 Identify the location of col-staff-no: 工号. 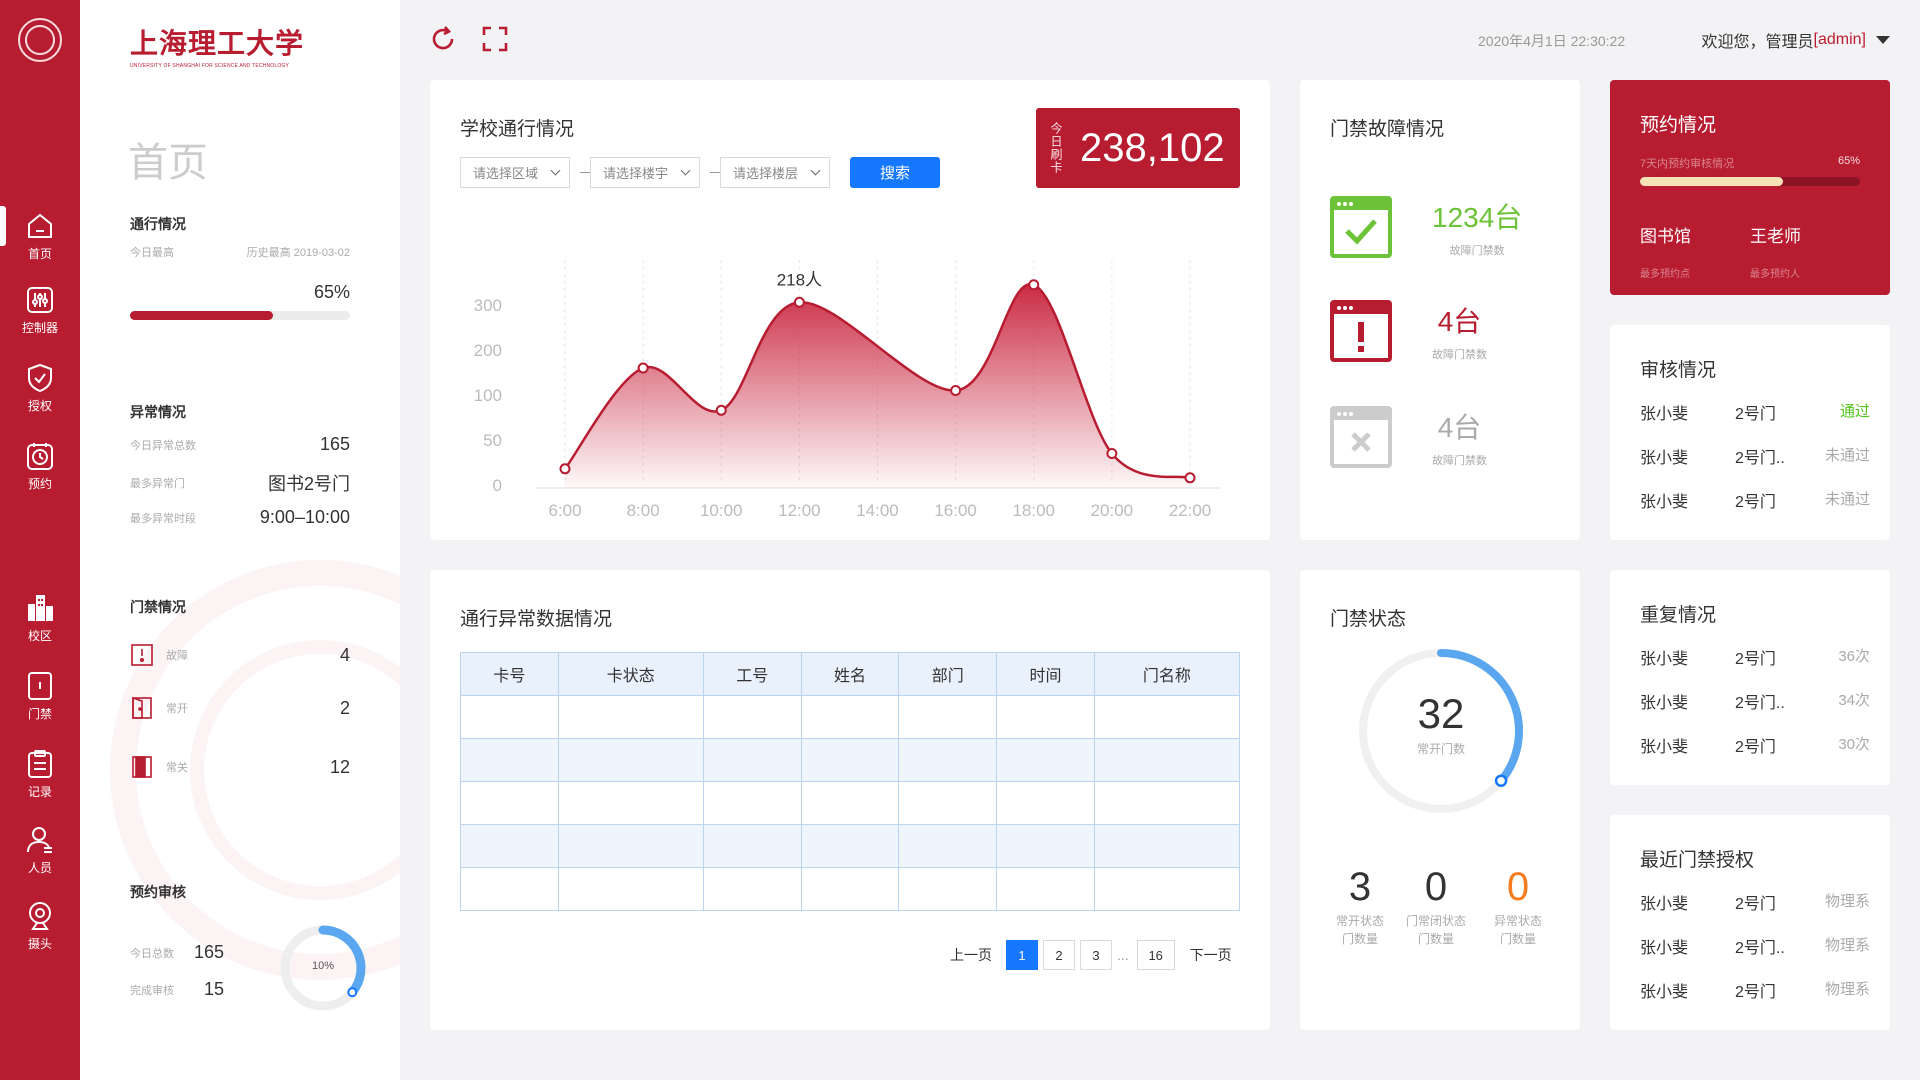
(752, 674).